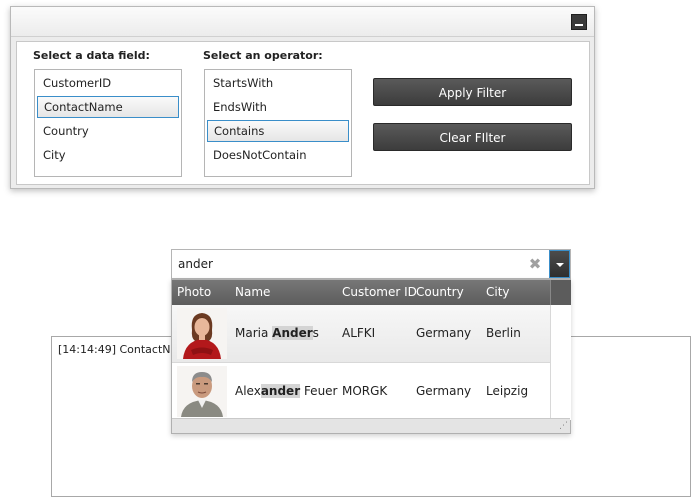 This screenshot has height=500, width=700. Describe the element at coordinates (507, 391) in the screenshot. I see `city-cell: Leipzig` at that location.